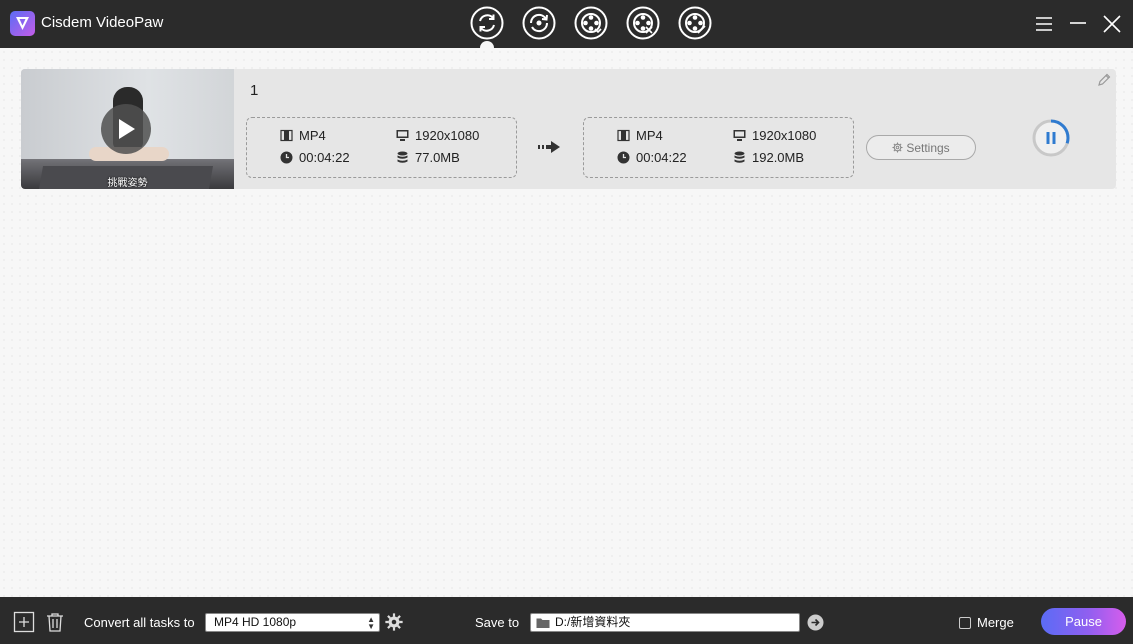  I want to click on rotate-mode-button, so click(539, 23).